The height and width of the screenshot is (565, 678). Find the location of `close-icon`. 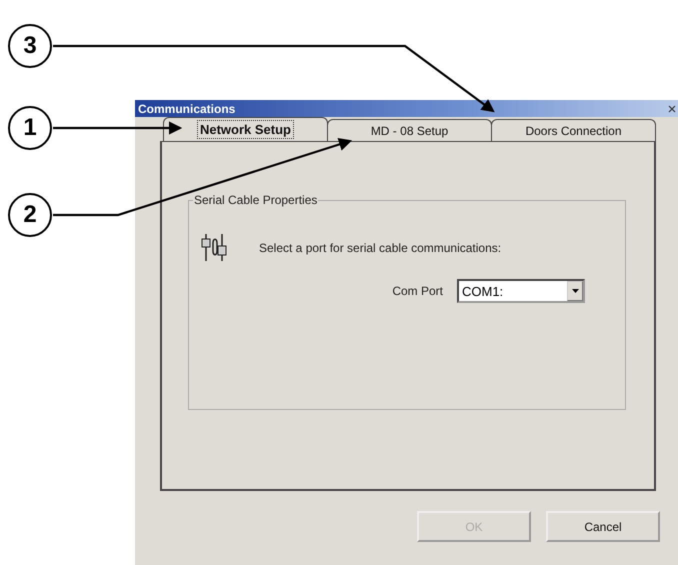

close-icon is located at coordinates (672, 108).